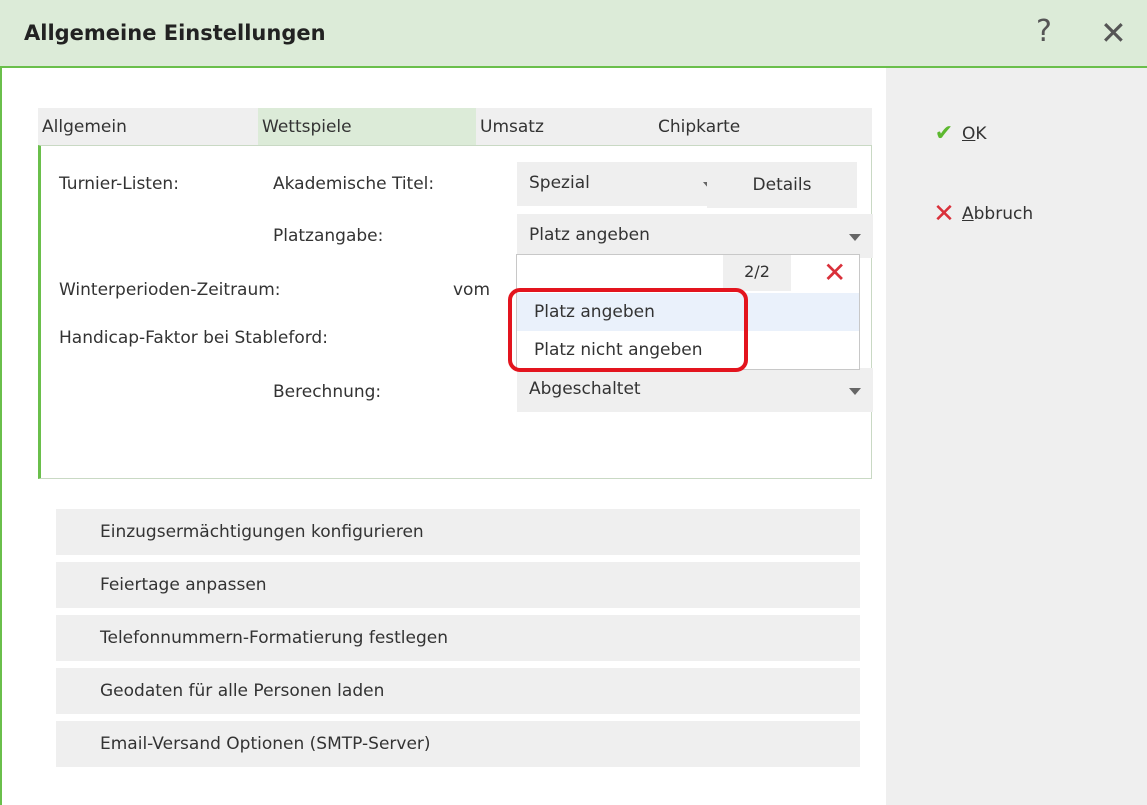 The width and height of the screenshot is (1147, 805). I want to click on tab-allgemein: Allgemein, so click(148, 127).